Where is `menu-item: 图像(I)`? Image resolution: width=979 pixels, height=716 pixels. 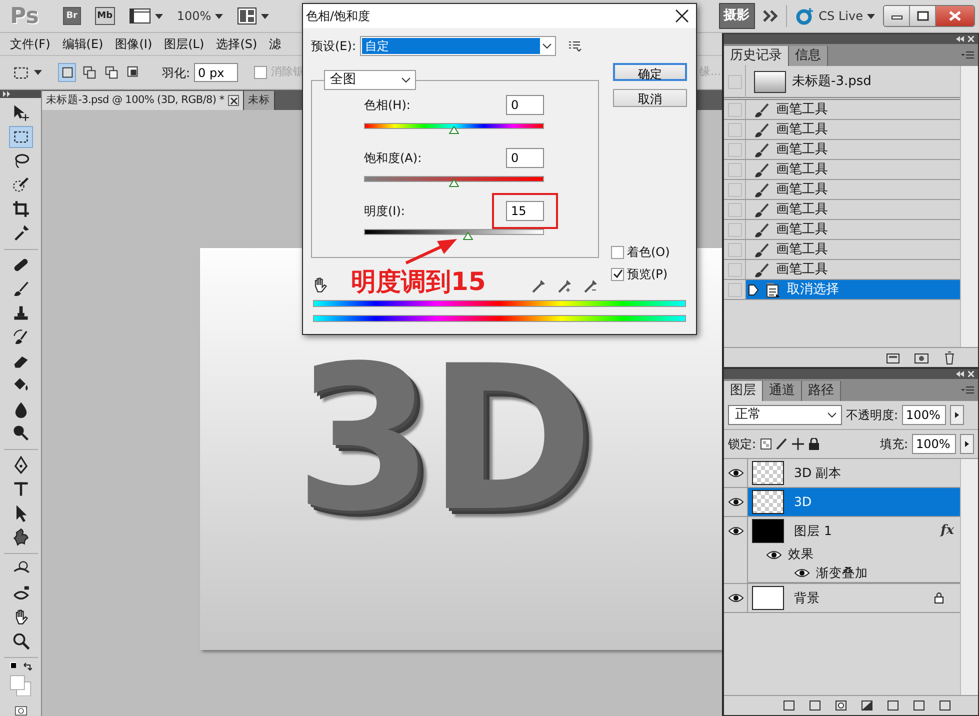
menu-item: 图像(I) is located at coordinates (133, 44).